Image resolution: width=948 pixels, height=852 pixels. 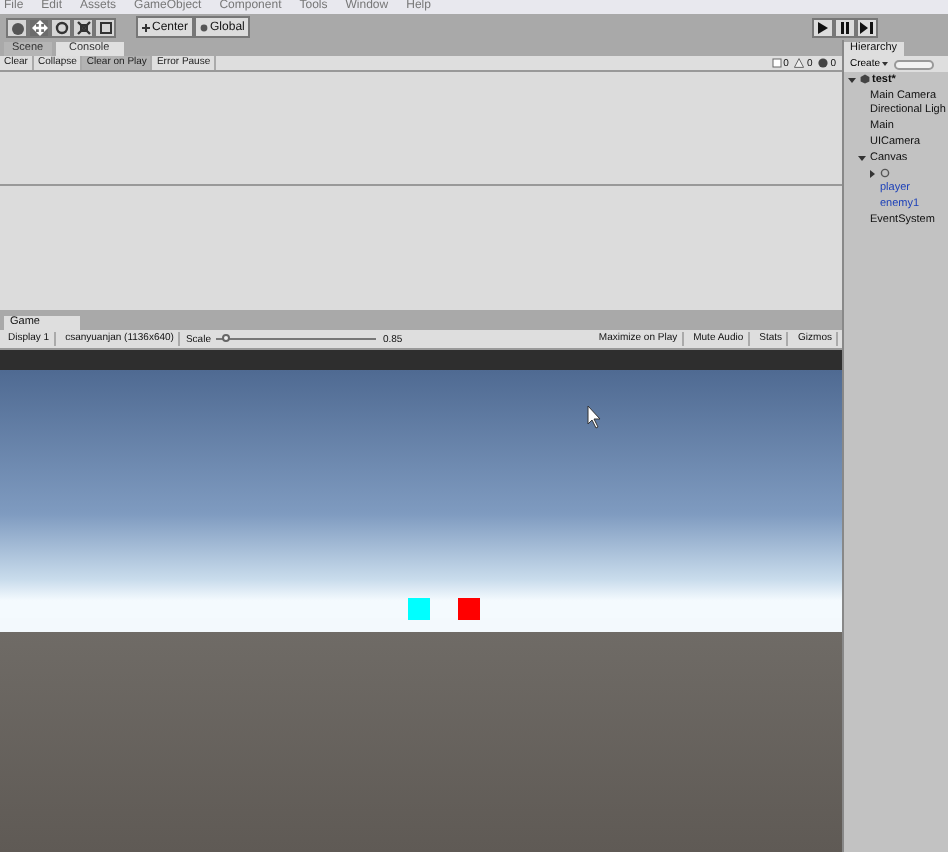 I want to click on pivot-icon, so click(x=146, y=27).